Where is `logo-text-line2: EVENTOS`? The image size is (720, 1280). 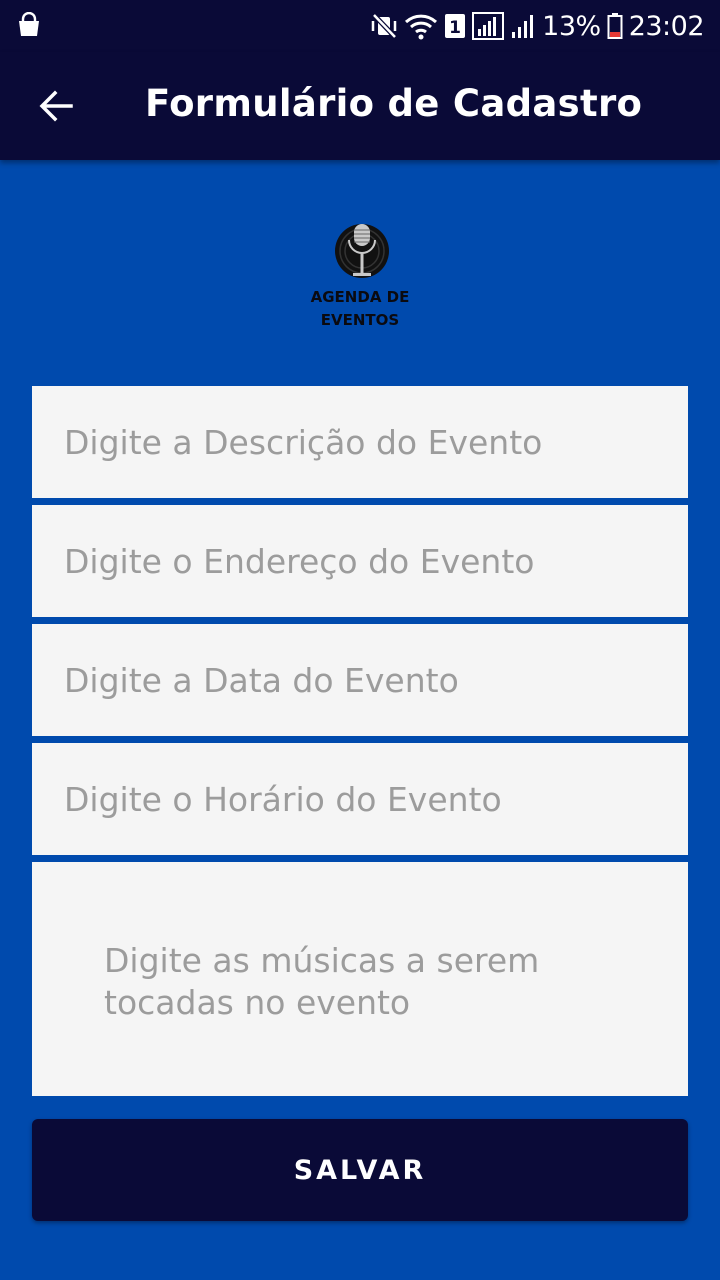
logo-text-line2: EVENTOS is located at coordinates (360, 320).